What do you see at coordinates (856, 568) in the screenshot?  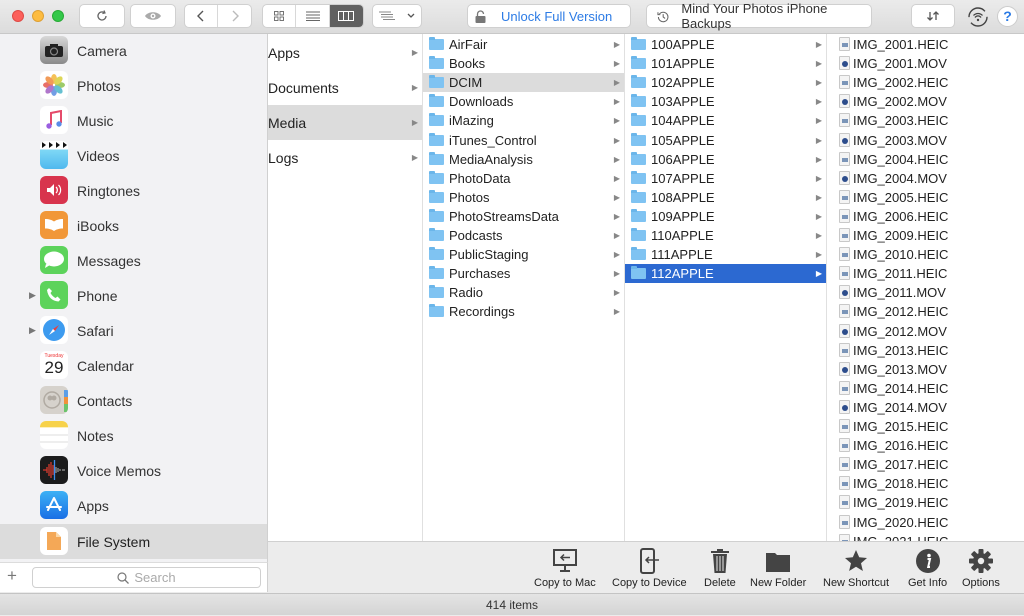 I see `new-shortcut-button: New Shortcut` at bounding box center [856, 568].